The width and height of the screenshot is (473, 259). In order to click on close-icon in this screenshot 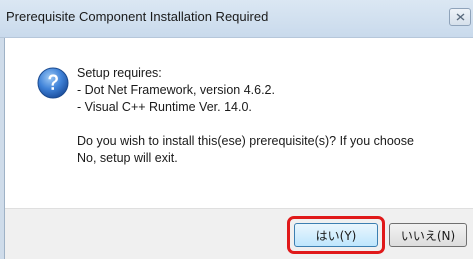, I will do `click(460, 17)`.